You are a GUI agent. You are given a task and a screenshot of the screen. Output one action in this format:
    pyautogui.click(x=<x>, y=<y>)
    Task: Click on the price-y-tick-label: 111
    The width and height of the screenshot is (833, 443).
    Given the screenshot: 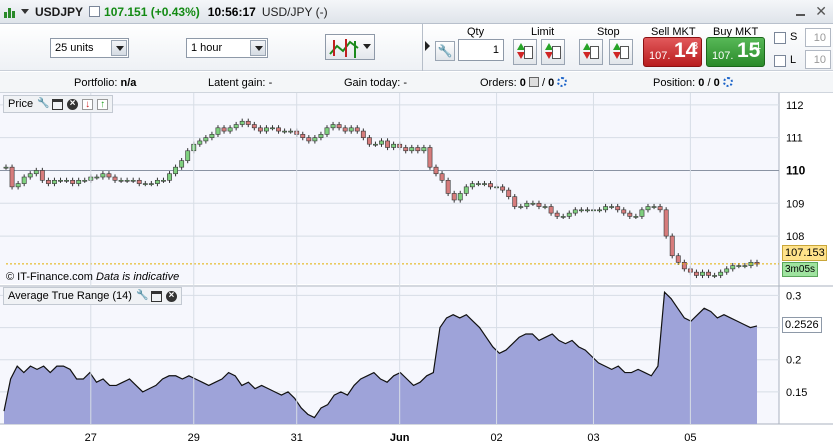 What is the action you would take?
    pyautogui.click(x=794, y=139)
    